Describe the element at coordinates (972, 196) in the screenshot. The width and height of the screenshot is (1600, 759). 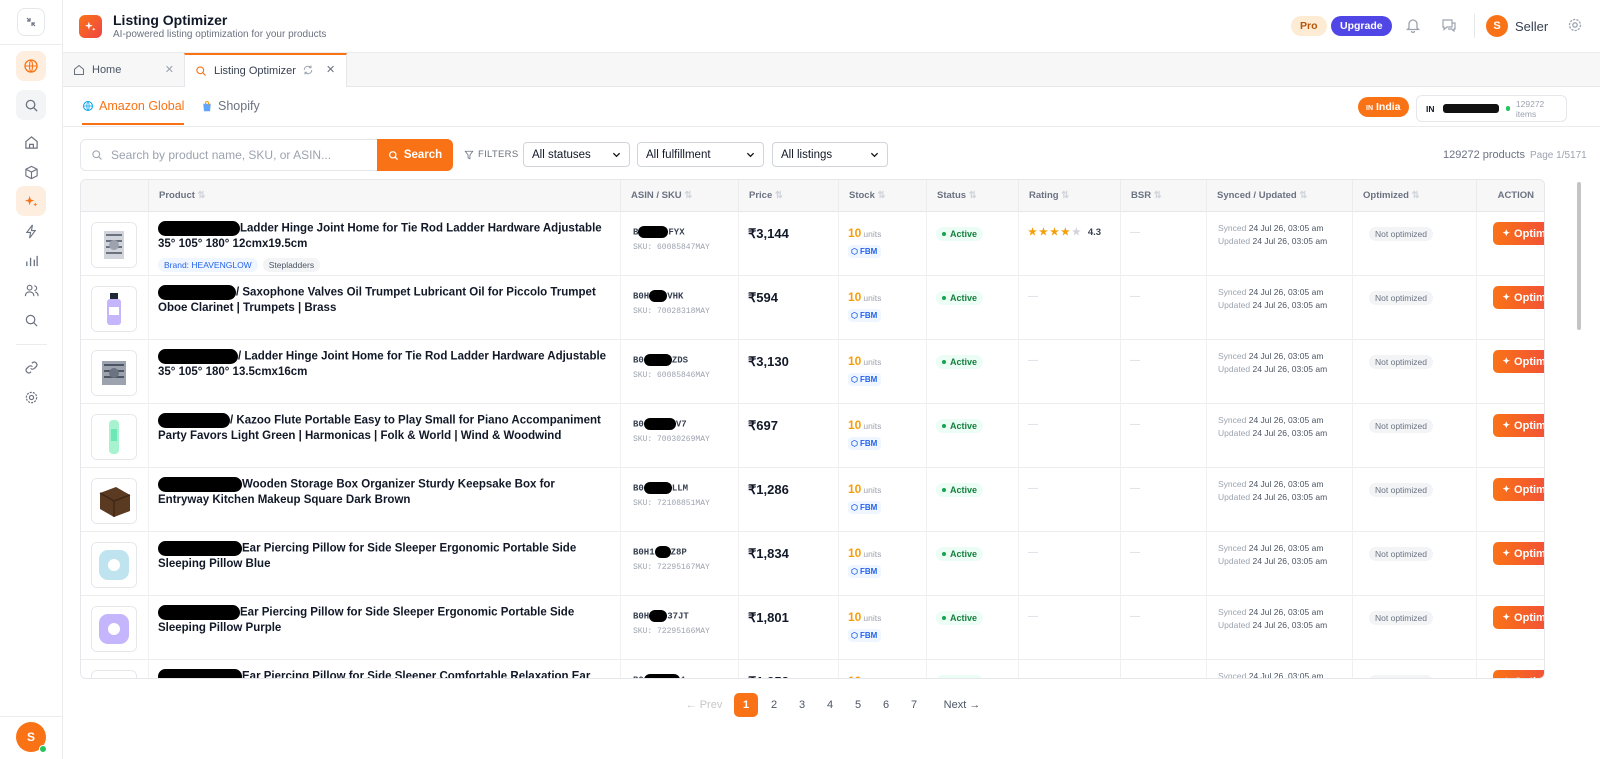
I see `col-header-status: Status ⇅` at that location.